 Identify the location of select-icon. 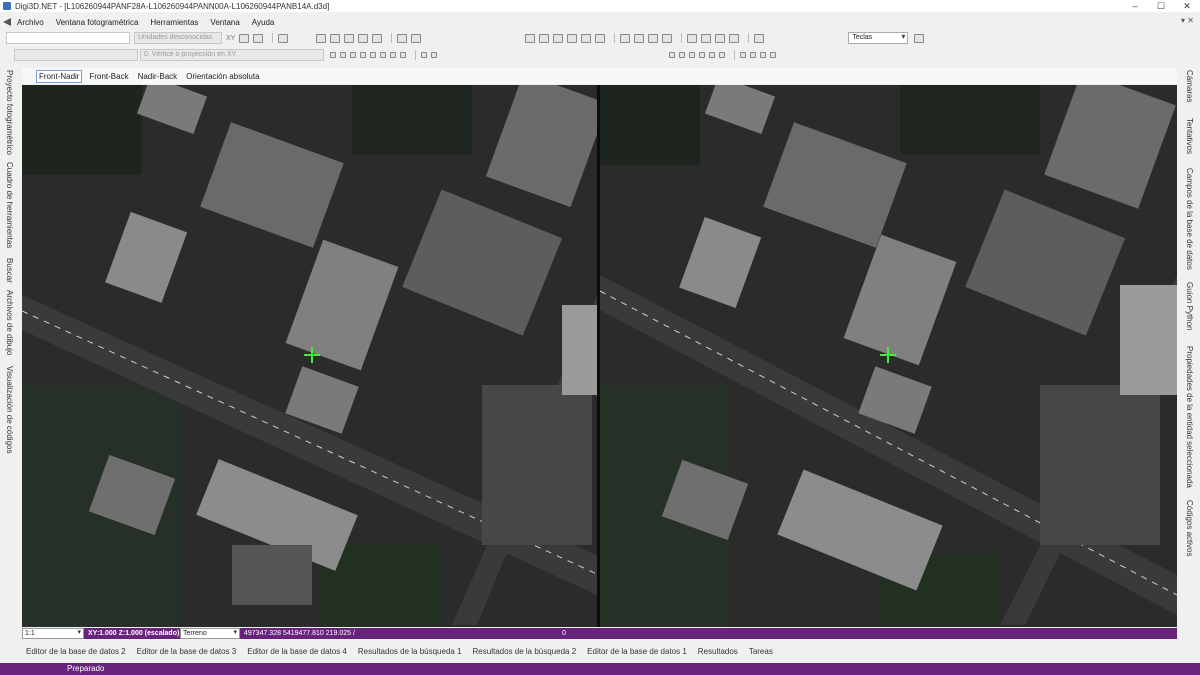
(321, 38).